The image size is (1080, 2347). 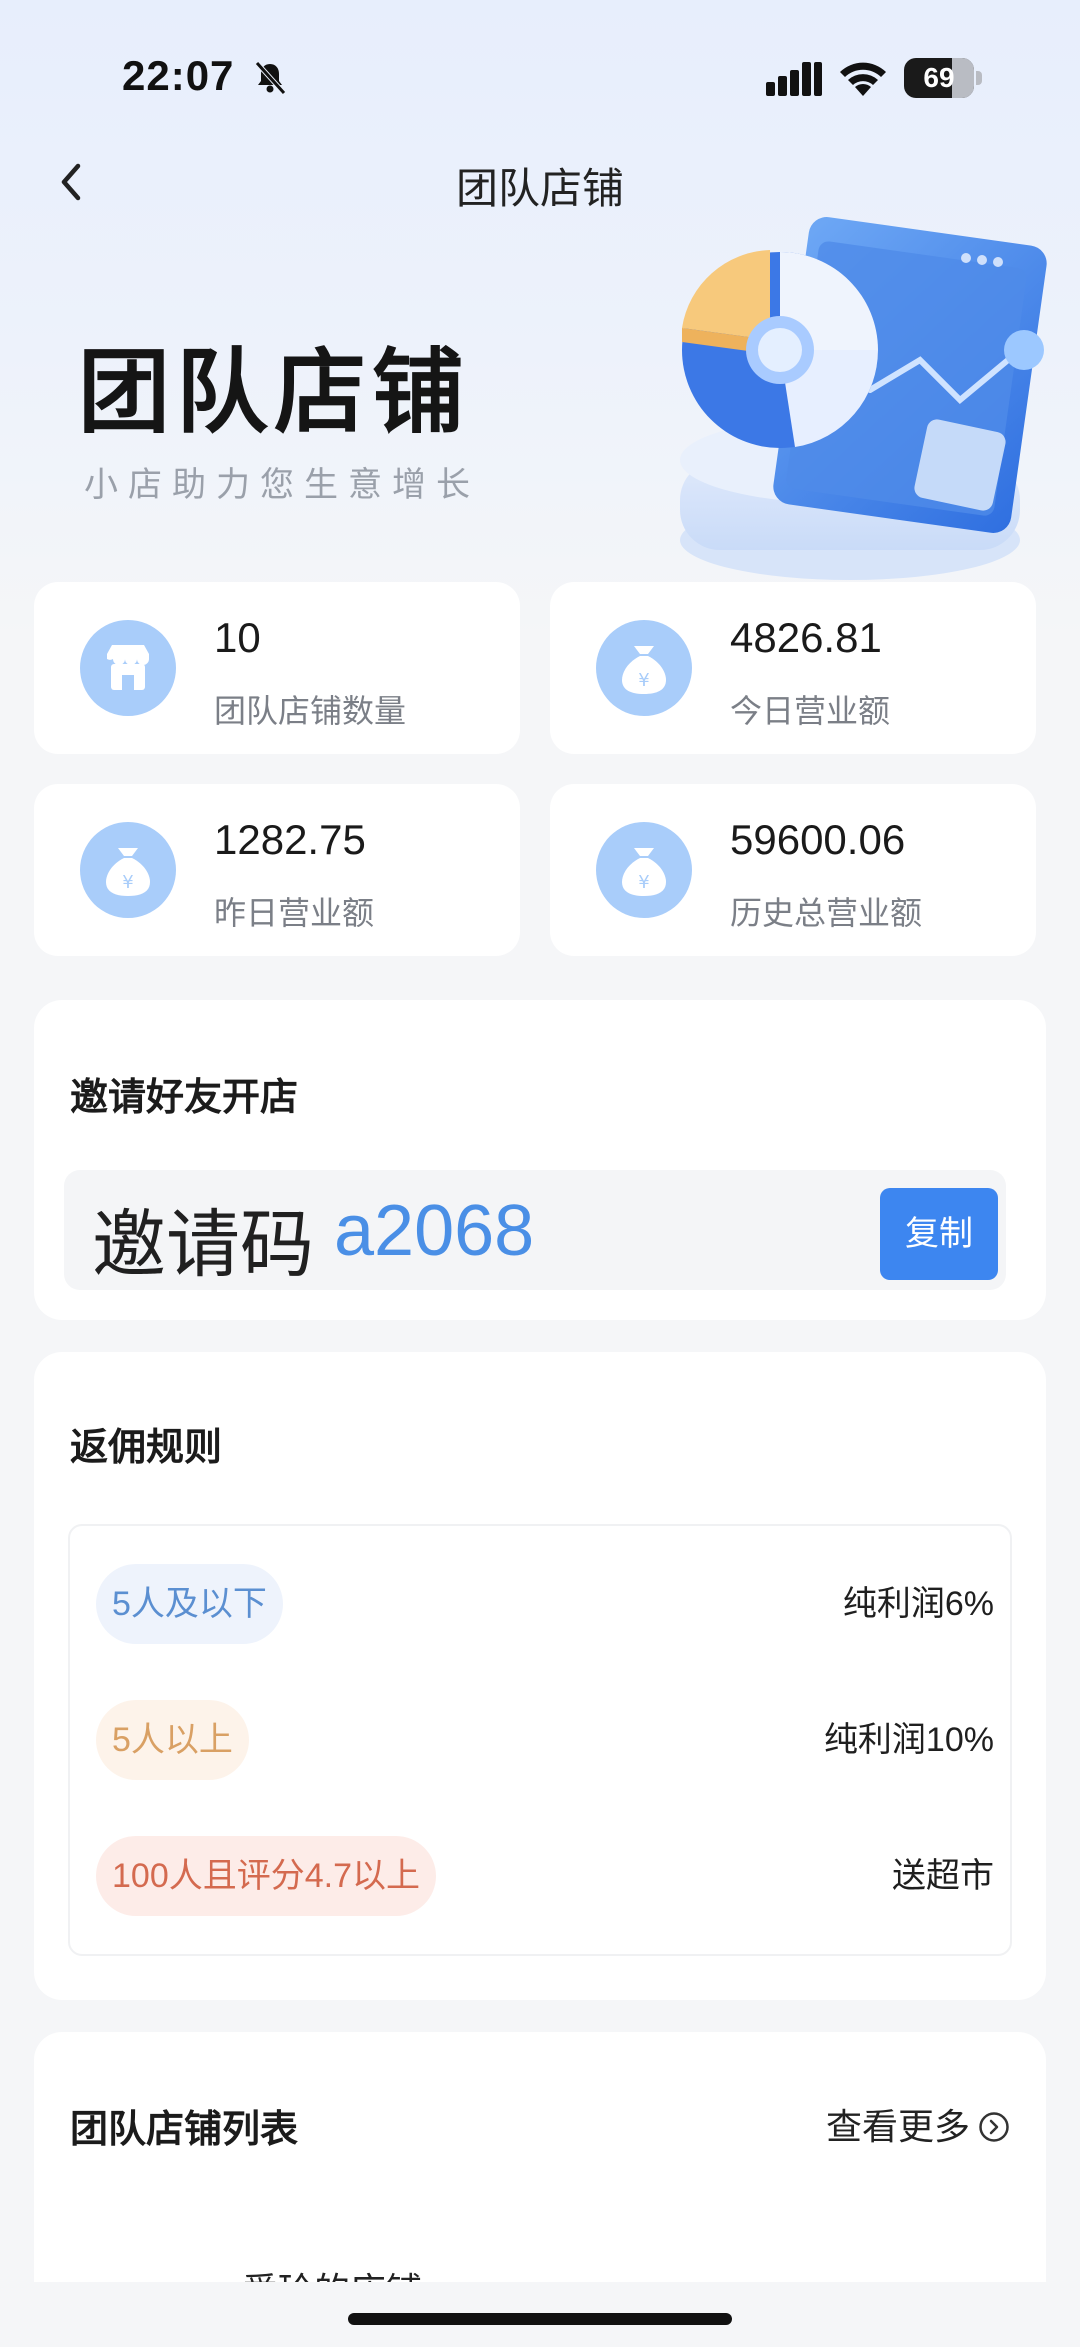 I want to click on nav-title: 团队店铺, so click(x=539, y=188).